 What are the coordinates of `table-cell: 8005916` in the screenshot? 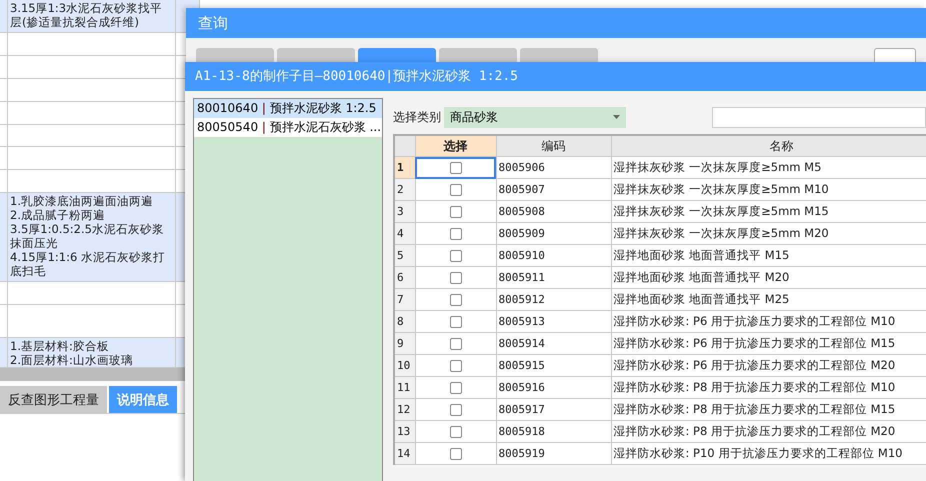 It's located at (553, 387).